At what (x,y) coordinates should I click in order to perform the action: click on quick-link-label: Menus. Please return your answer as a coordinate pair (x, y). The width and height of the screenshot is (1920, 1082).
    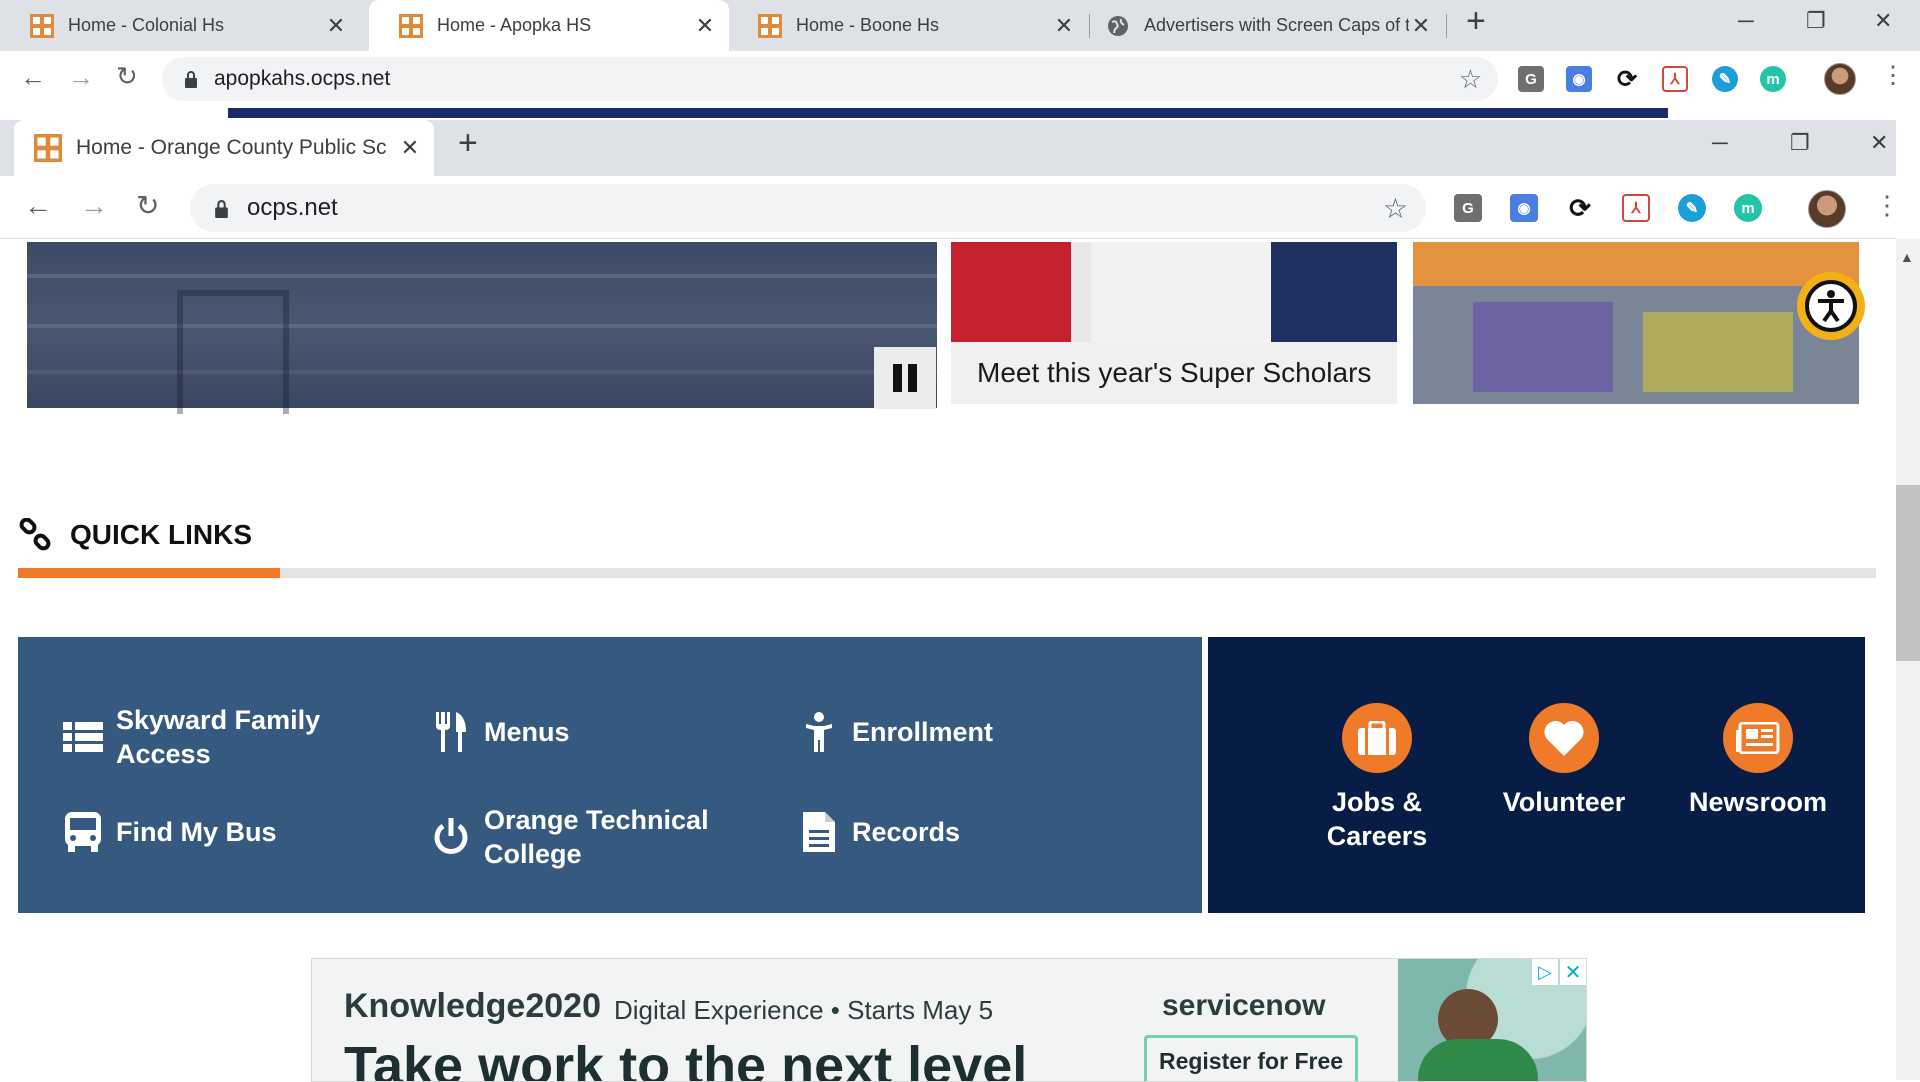
    Looking at the image, I should click on (527, 732).